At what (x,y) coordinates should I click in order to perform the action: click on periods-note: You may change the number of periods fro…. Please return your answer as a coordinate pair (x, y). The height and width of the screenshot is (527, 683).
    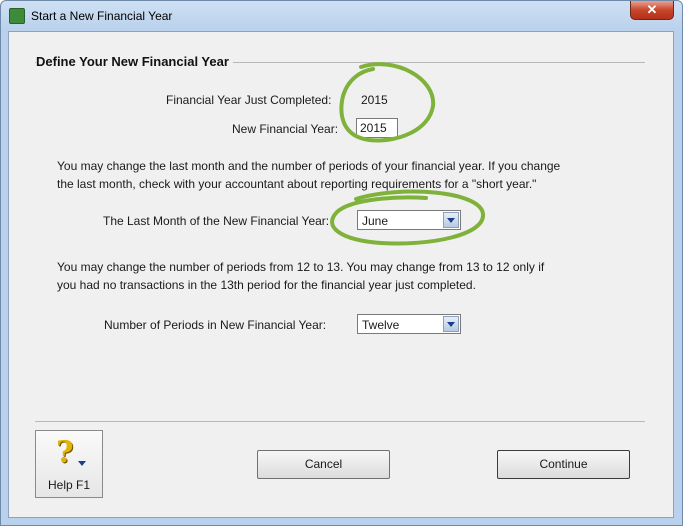
    Looking at the image, I should click on (300, 276).